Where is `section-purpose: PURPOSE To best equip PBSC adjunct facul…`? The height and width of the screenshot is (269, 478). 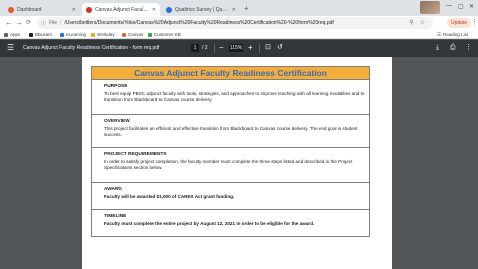 section-purpose: PURPOSE To best equip PBSC adjunct facul… is located at coordinates (230, 97).